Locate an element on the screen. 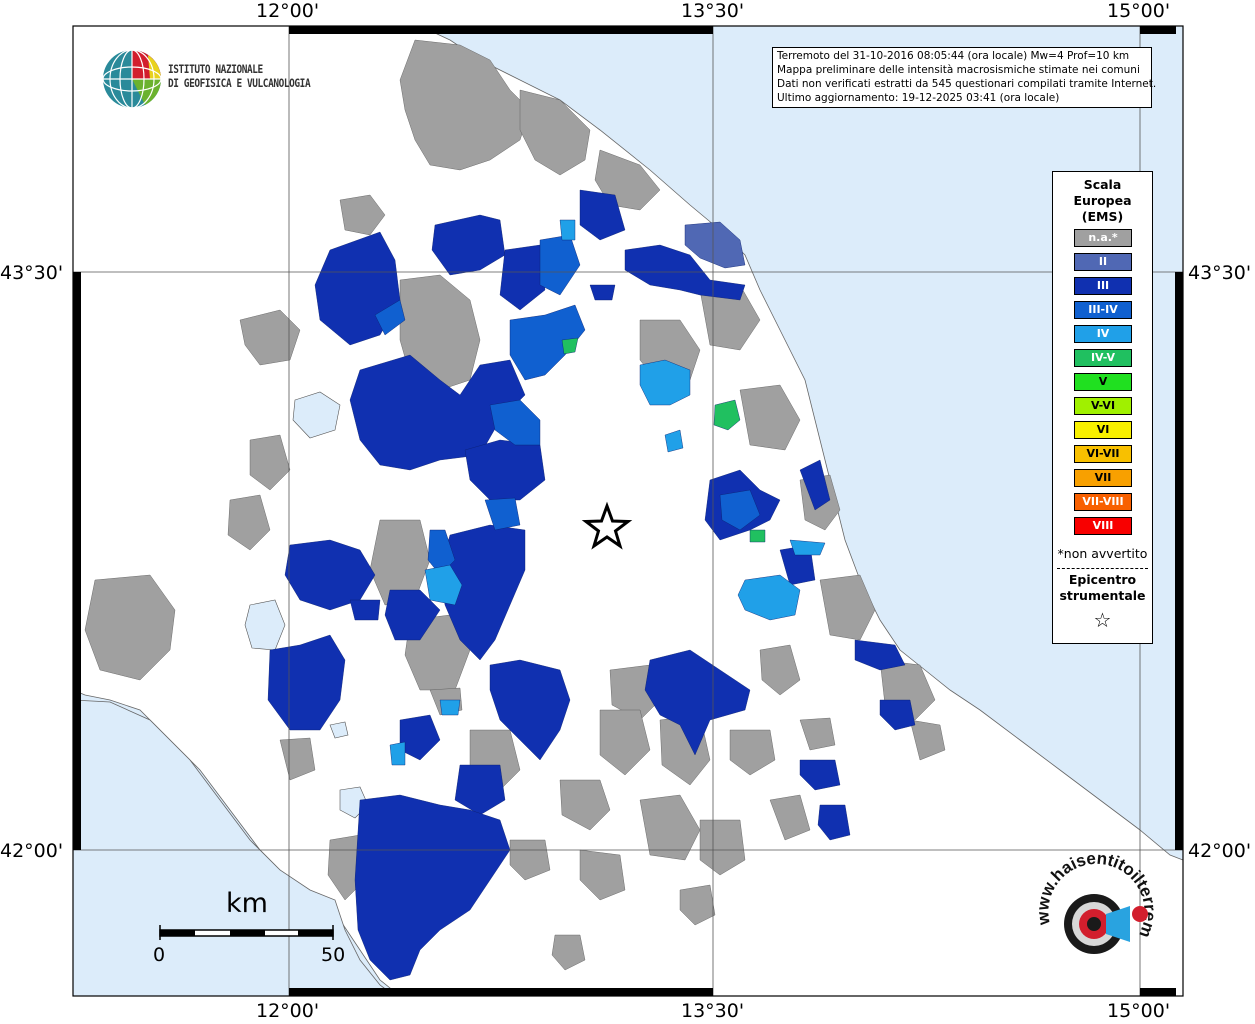 This screenshot has height=1024, width=1255. legend-separator is located at coordinates (1102, 568).